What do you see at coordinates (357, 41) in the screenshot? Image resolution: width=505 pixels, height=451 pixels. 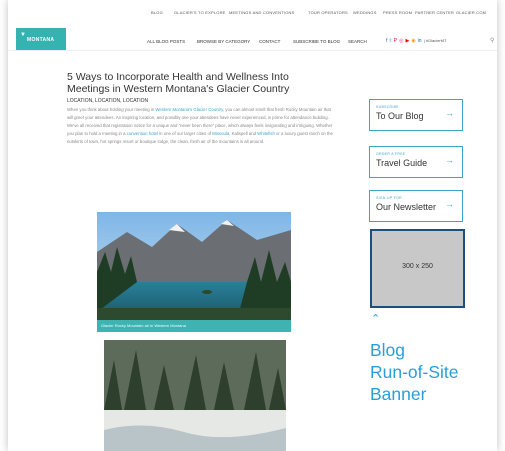 I see `nav-search: SEARCH` at bounding box center [357, 41].